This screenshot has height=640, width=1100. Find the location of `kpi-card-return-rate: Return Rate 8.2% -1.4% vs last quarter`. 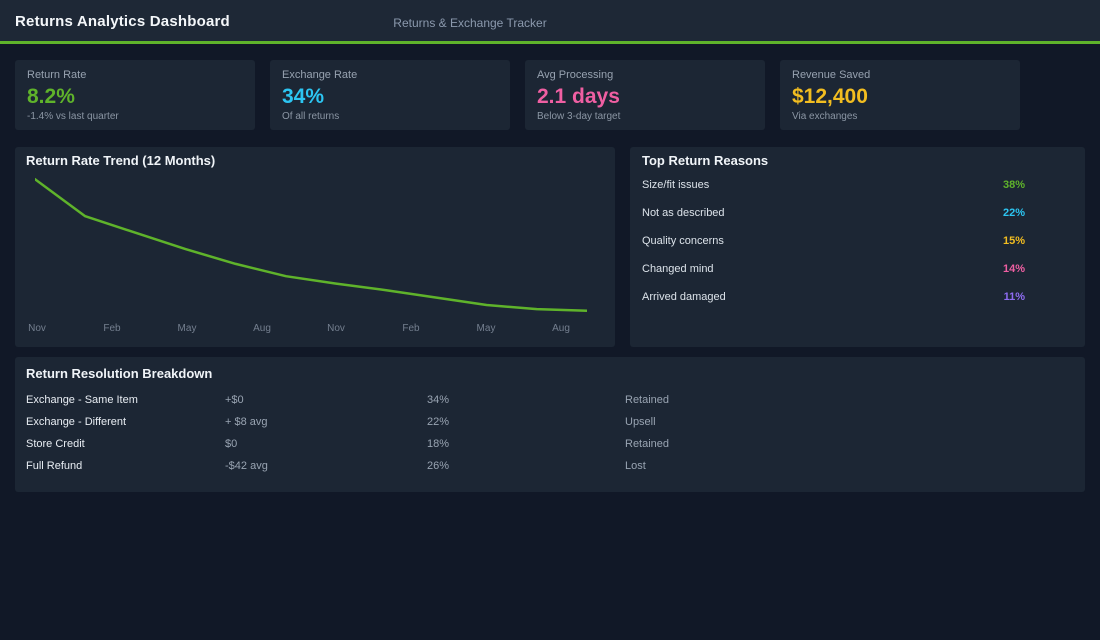

kpi-card-return-rate: Return Rate 8.2% -1.4% vs last quarter is located at coordinates (135, 95).